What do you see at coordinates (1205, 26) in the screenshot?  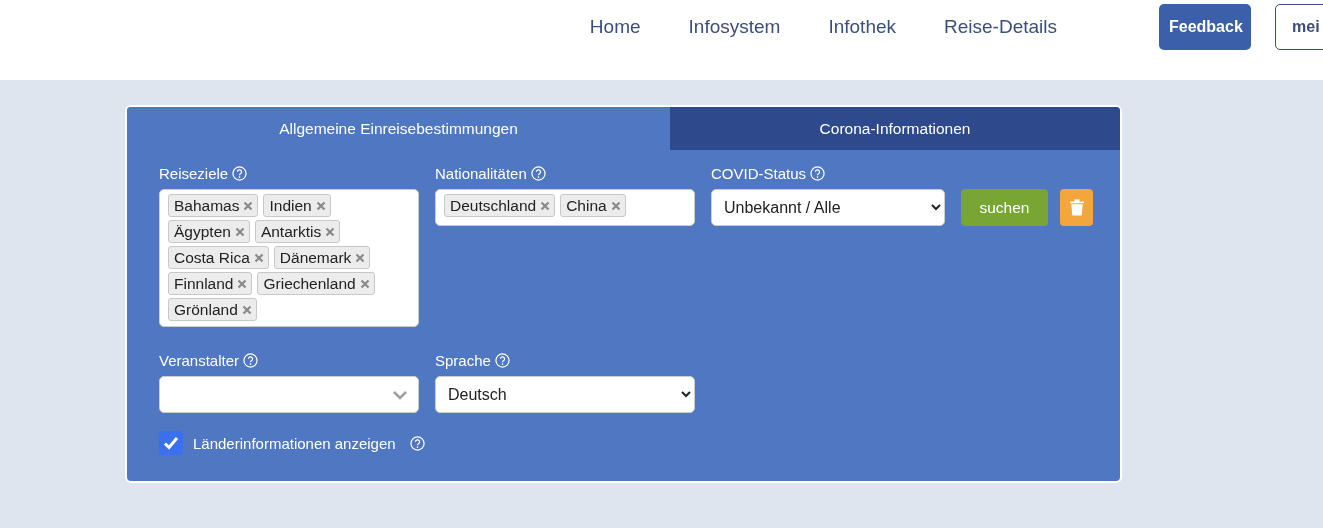 I see `feedback-button: Feedback` at bounding box center [1205, 26].